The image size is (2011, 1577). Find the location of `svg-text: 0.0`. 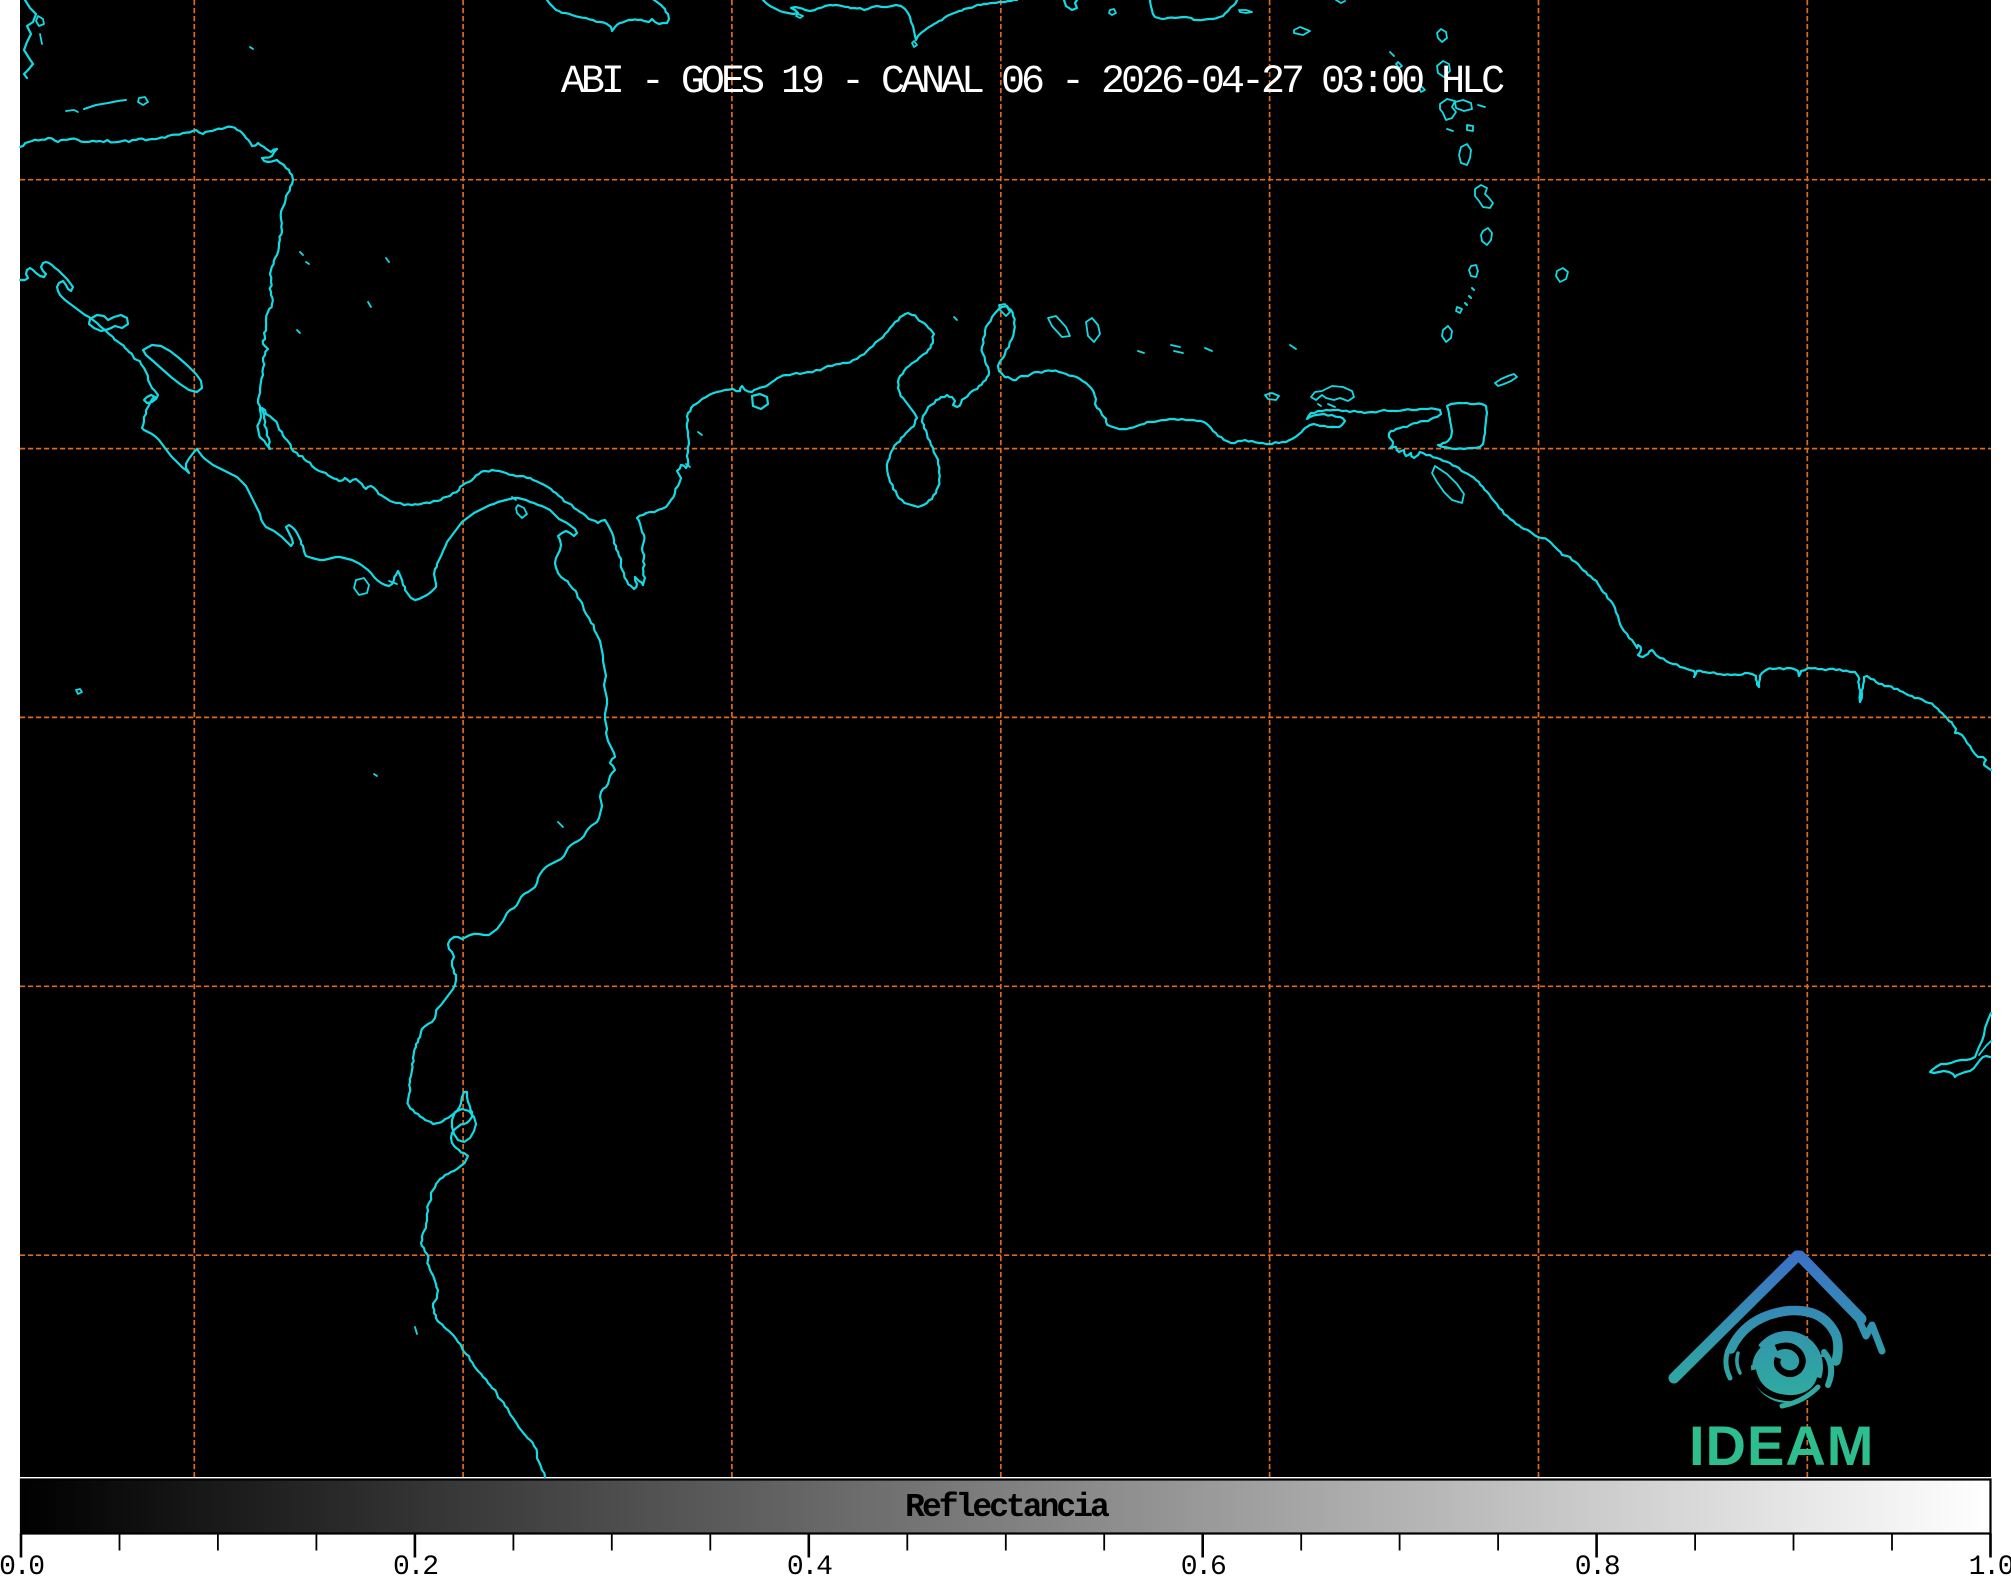

svg-text: 0.0 is located at coordinates (22, 1564).